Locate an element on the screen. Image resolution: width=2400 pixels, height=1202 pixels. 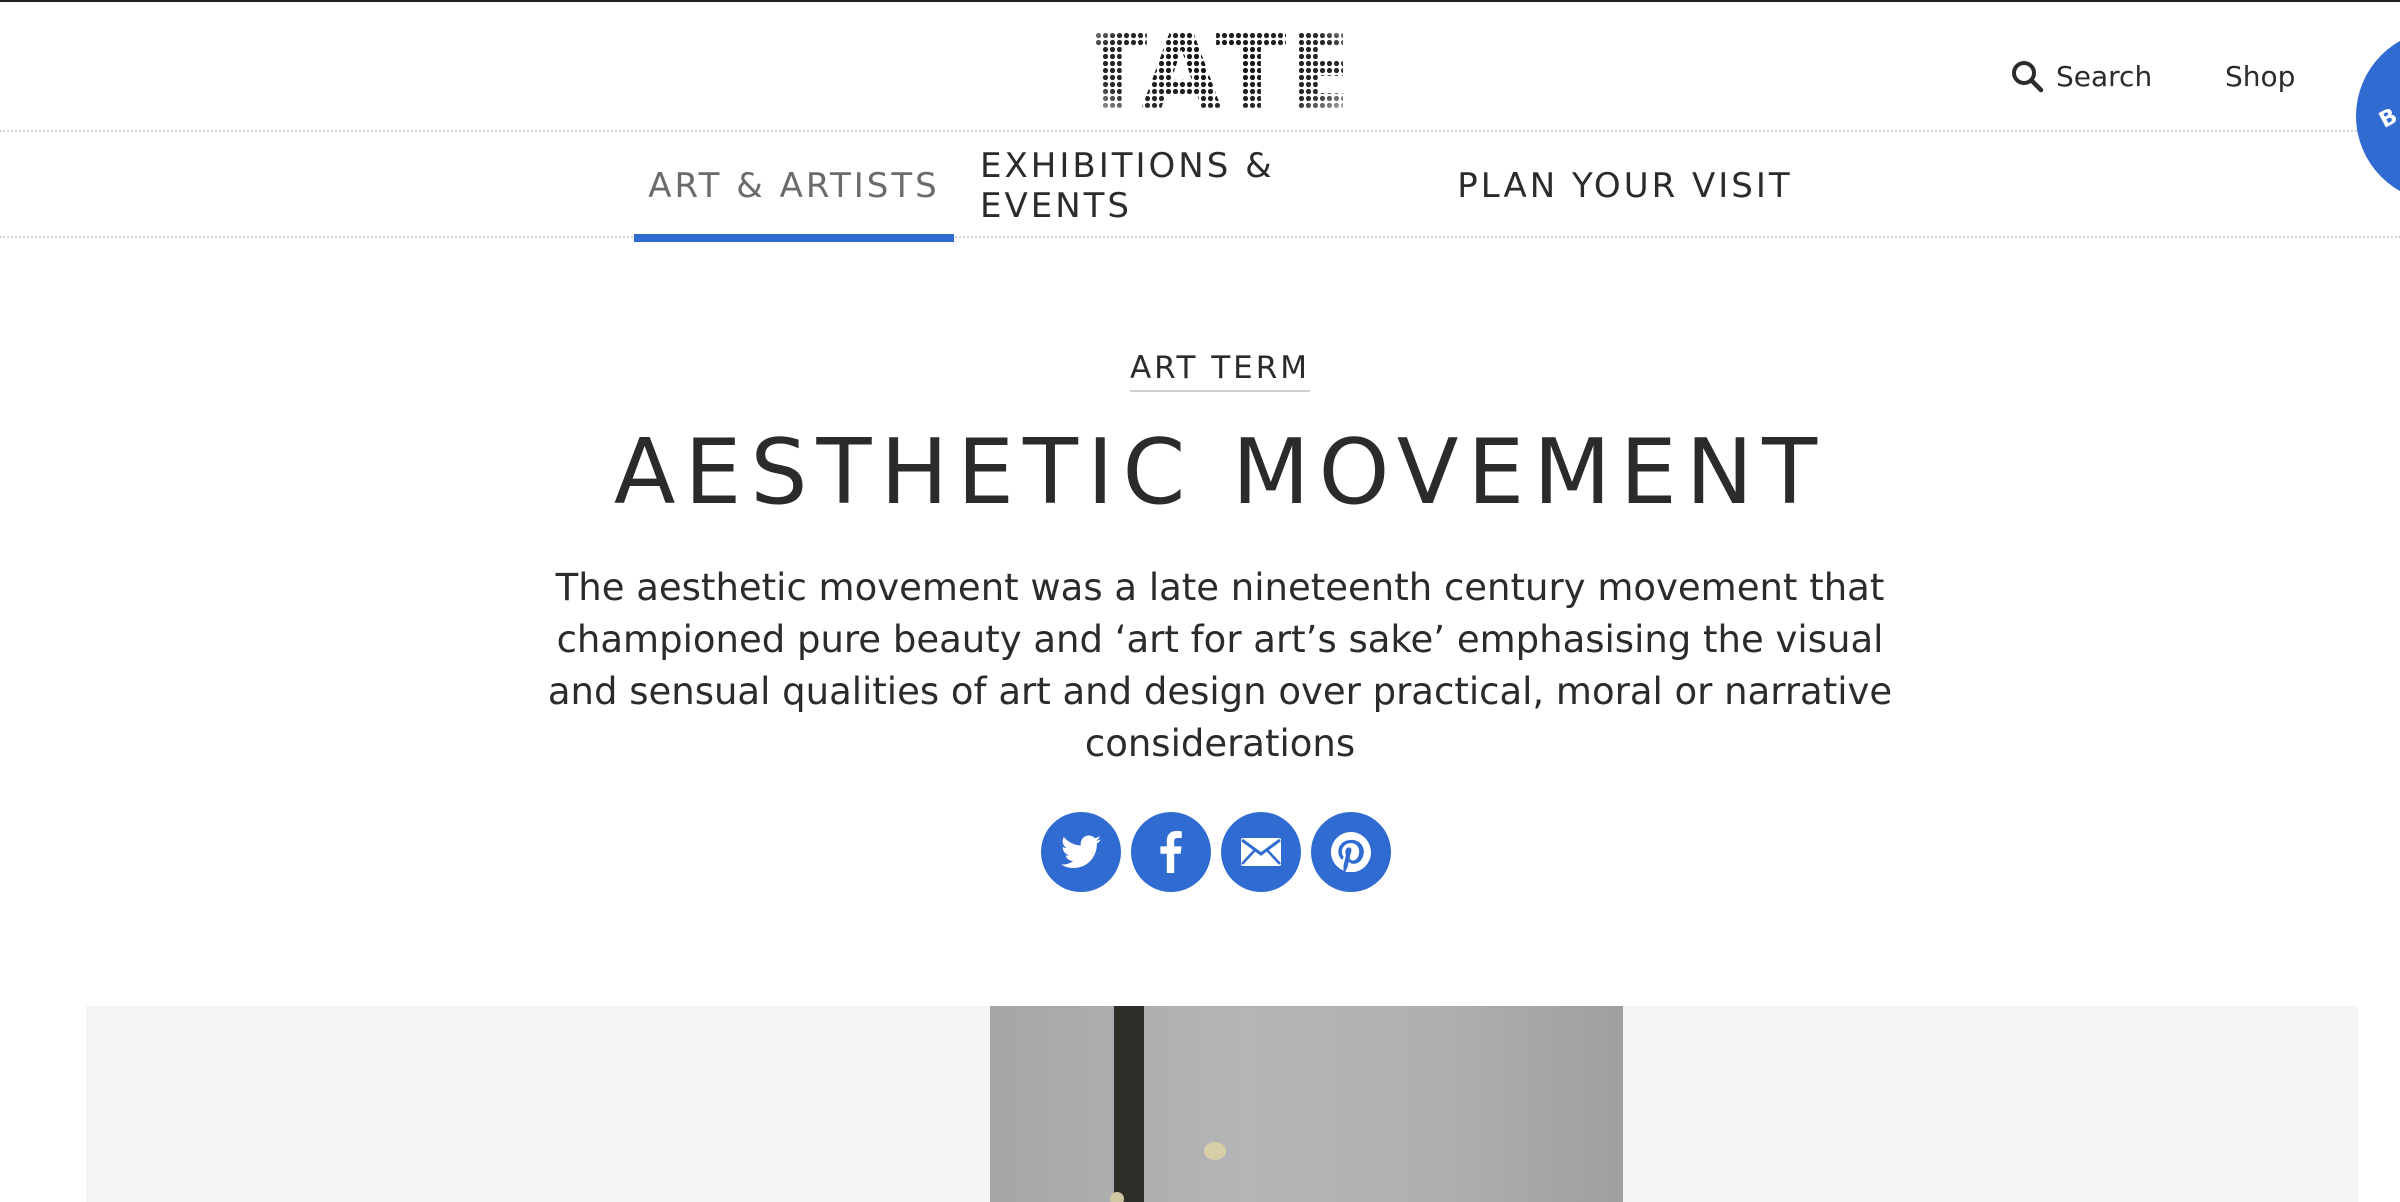
twitter-icon is located at coordinates (1081, 851).